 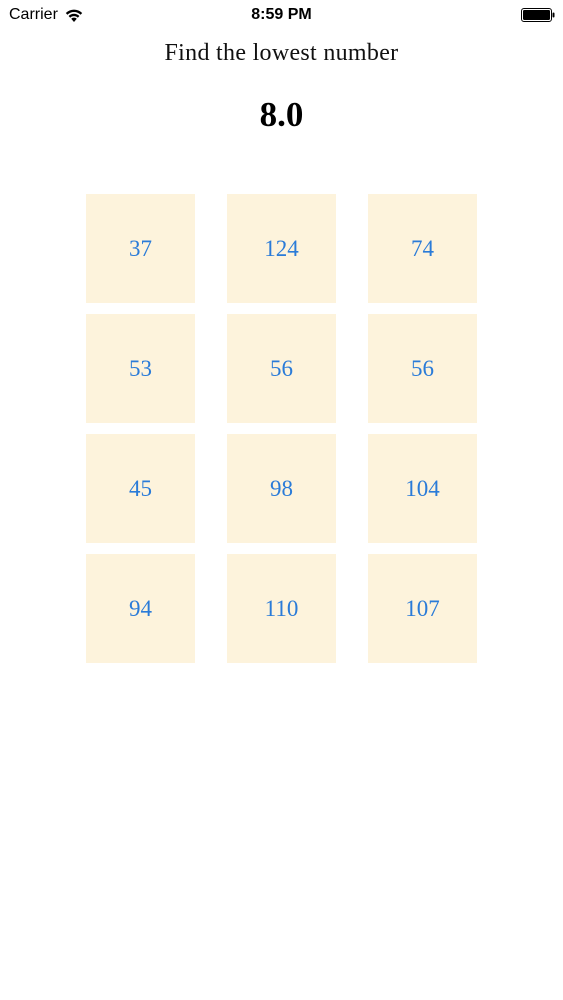 I want to click on tile-number: 53, so click(x=140, y=368).